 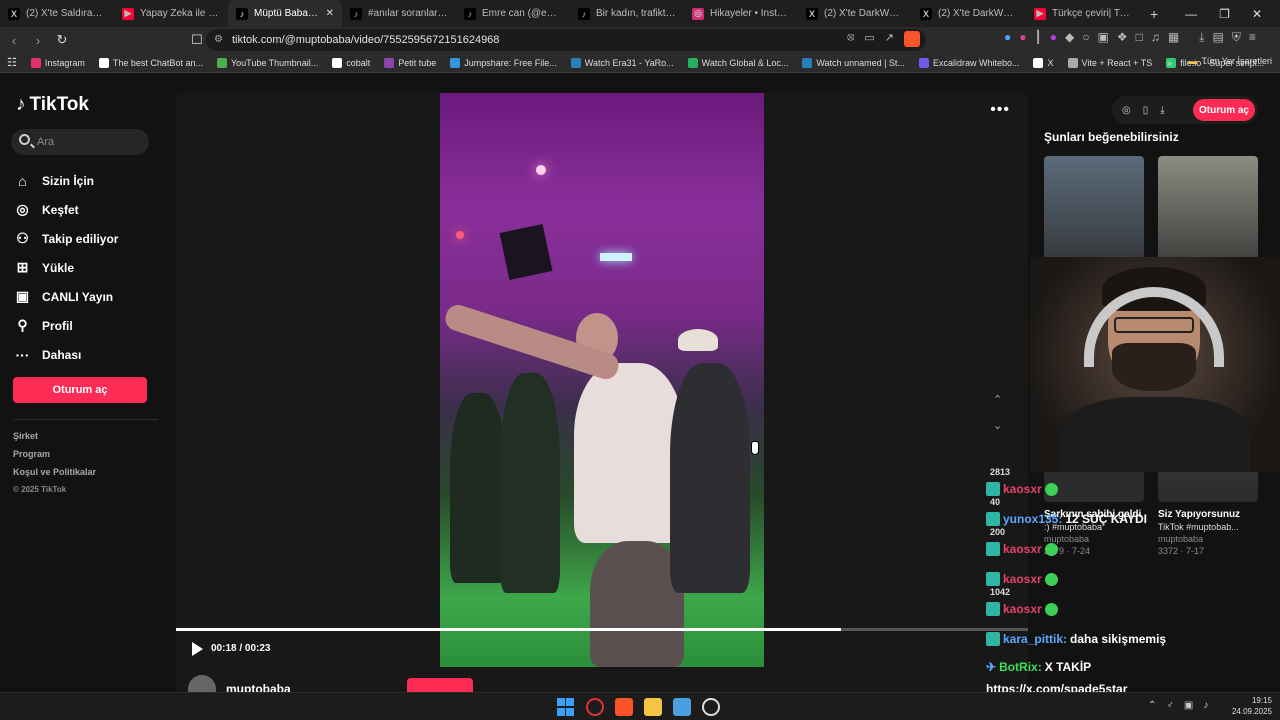 I want to click on bookmark-item: X, so click(x=1043, y=62).